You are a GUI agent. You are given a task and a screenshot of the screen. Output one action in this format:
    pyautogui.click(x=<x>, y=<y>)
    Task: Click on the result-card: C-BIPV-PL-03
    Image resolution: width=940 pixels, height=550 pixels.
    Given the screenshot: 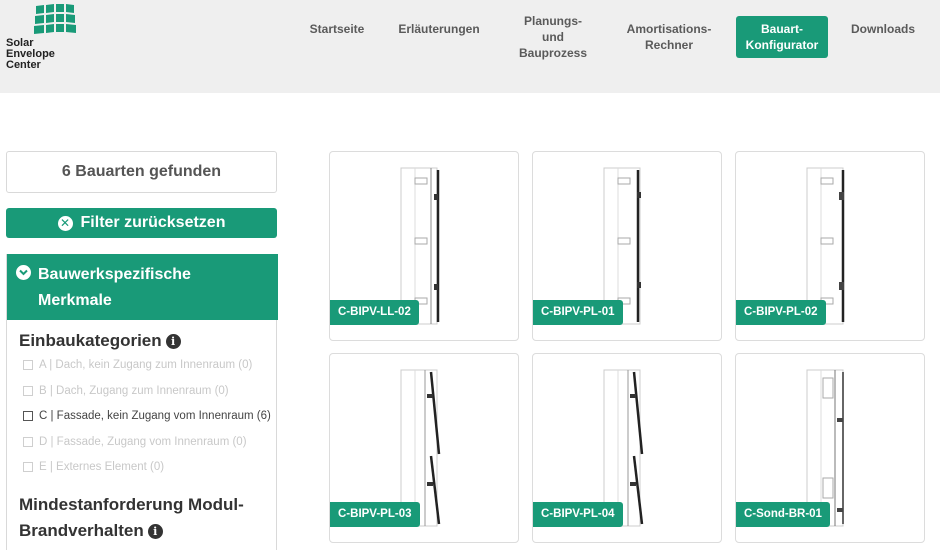 What is the action you would take?
    pyautogui.click(x=424, y=448)
    